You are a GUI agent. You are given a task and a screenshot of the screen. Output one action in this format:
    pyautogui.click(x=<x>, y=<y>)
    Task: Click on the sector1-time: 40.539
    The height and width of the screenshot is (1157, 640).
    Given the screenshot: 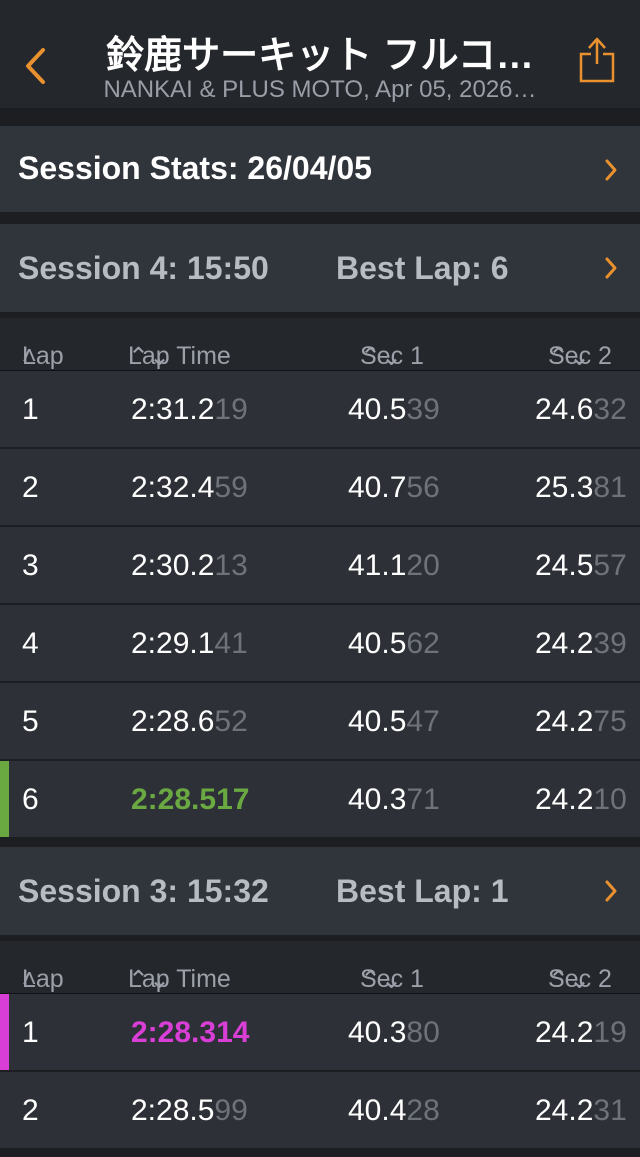 What is the action you would take?
    pyautogui.click(x=394, y=409)
    